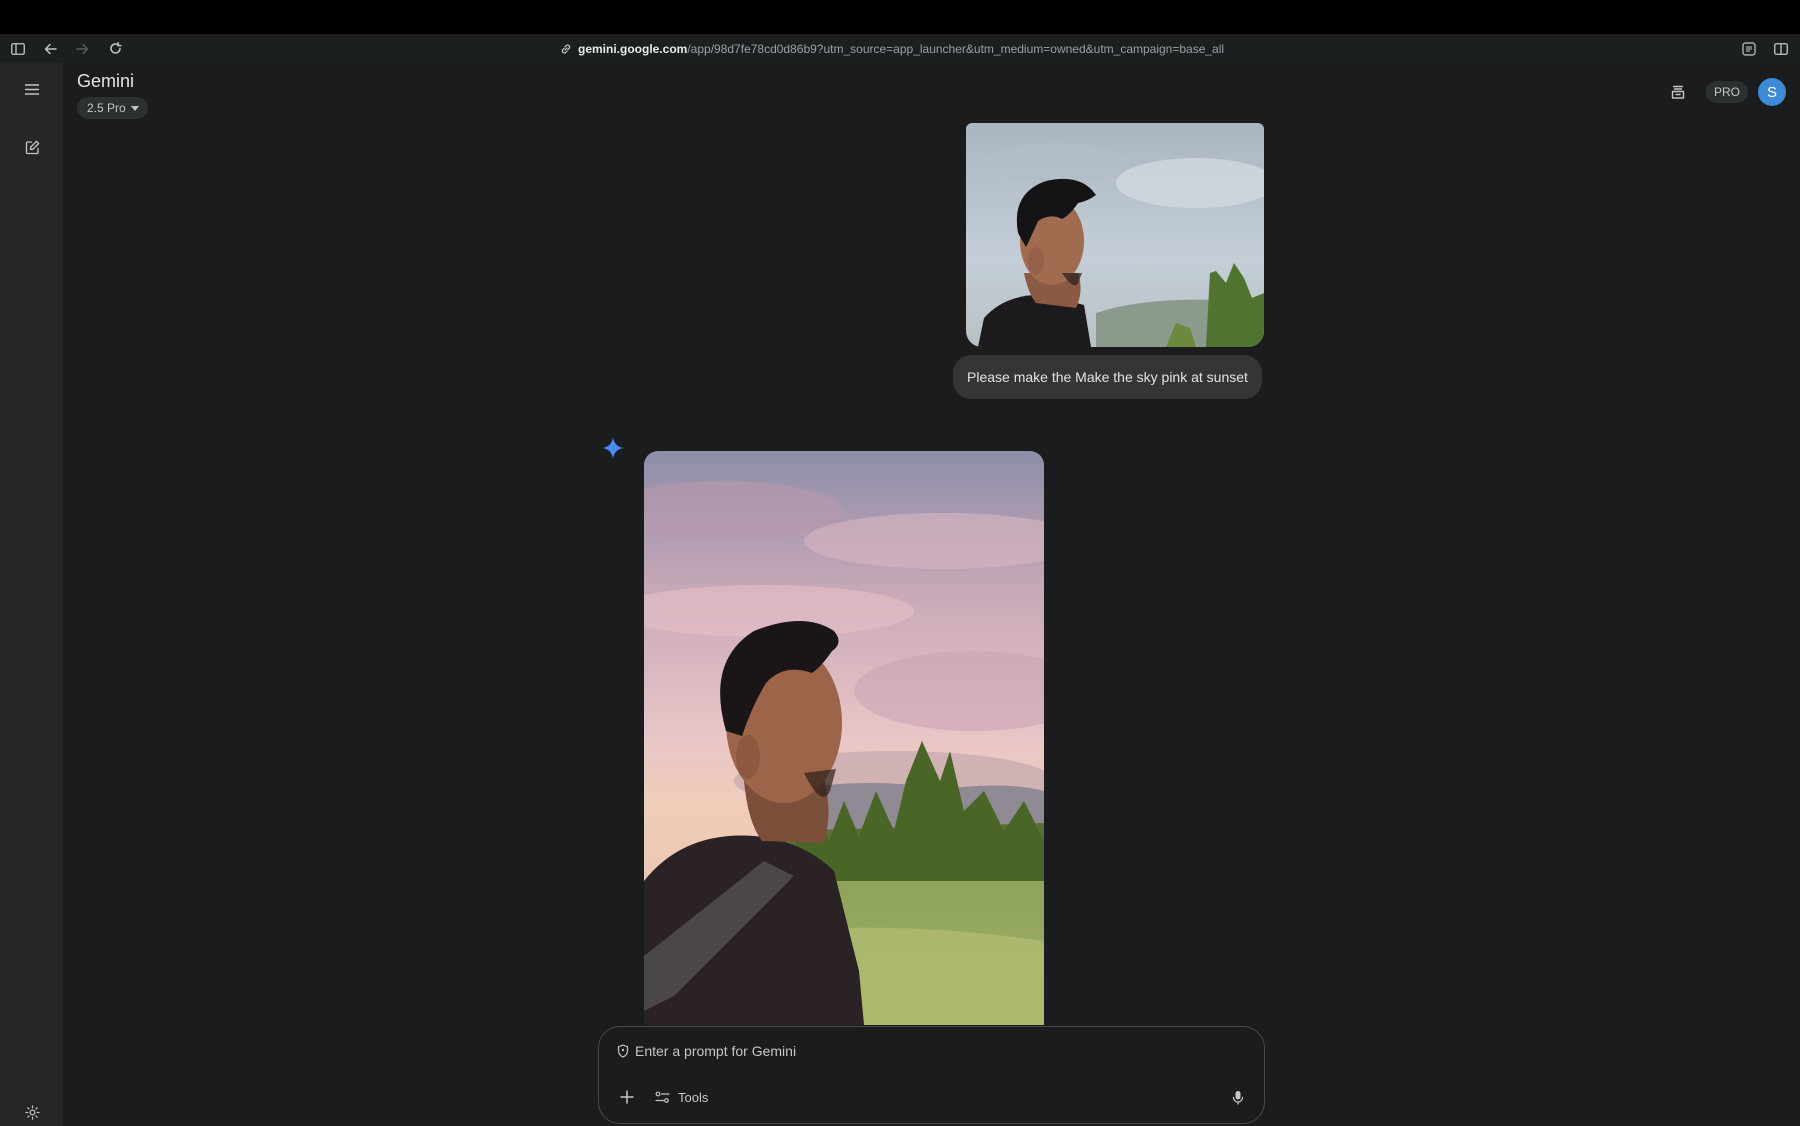 Image resolution: width=1800 pixels, height=1126 pixels. I want to click on generated-image, so click(844, 738).